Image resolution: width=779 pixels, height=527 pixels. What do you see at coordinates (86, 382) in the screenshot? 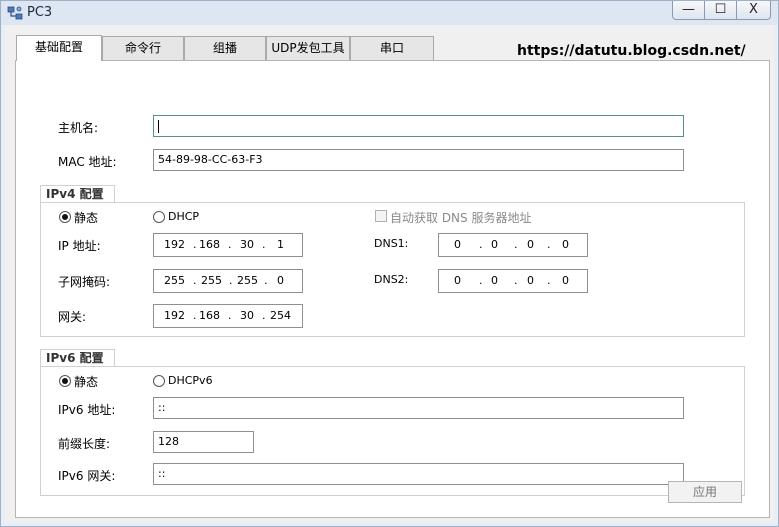
I see `ipv6-static-label: 静态` at bounding box center [86, 382].